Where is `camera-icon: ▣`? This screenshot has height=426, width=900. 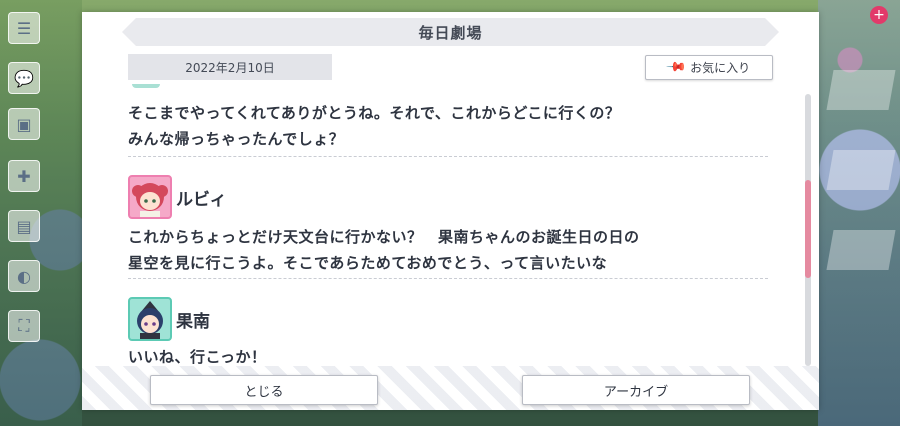
camera-icon: ▣ is located at coordinates (24, 124).